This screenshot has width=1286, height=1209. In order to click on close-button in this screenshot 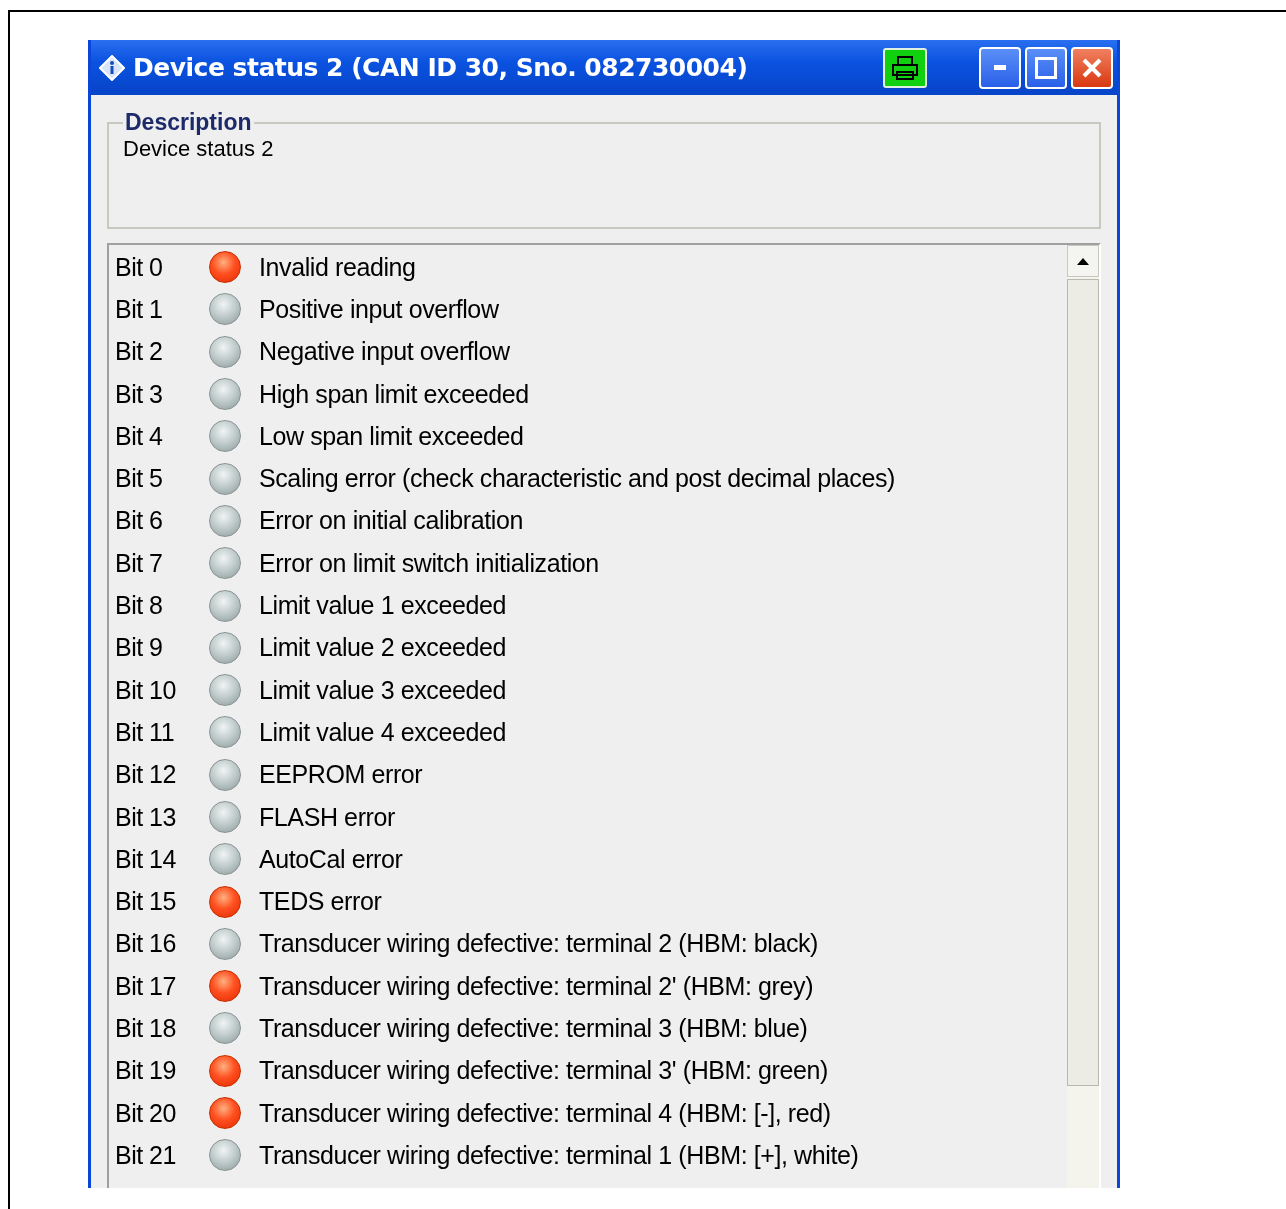, I will do `click(1092, 67)`.